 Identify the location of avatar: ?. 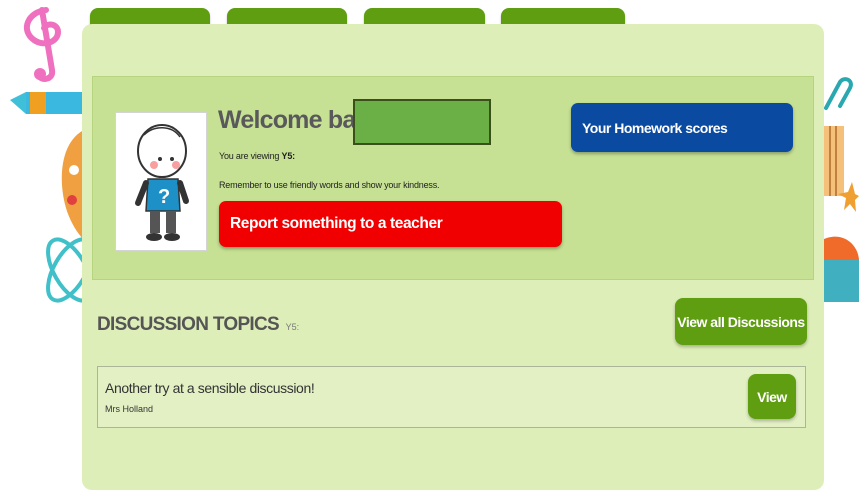
(161, 181).